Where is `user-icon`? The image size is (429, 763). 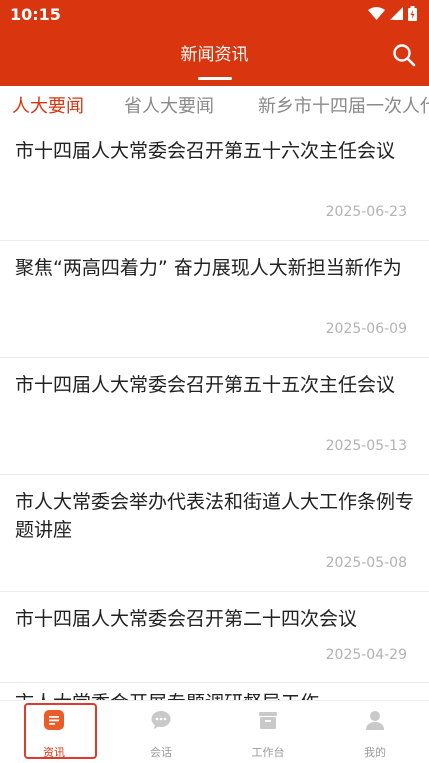
user-icon is located at coordinates (375, 720).